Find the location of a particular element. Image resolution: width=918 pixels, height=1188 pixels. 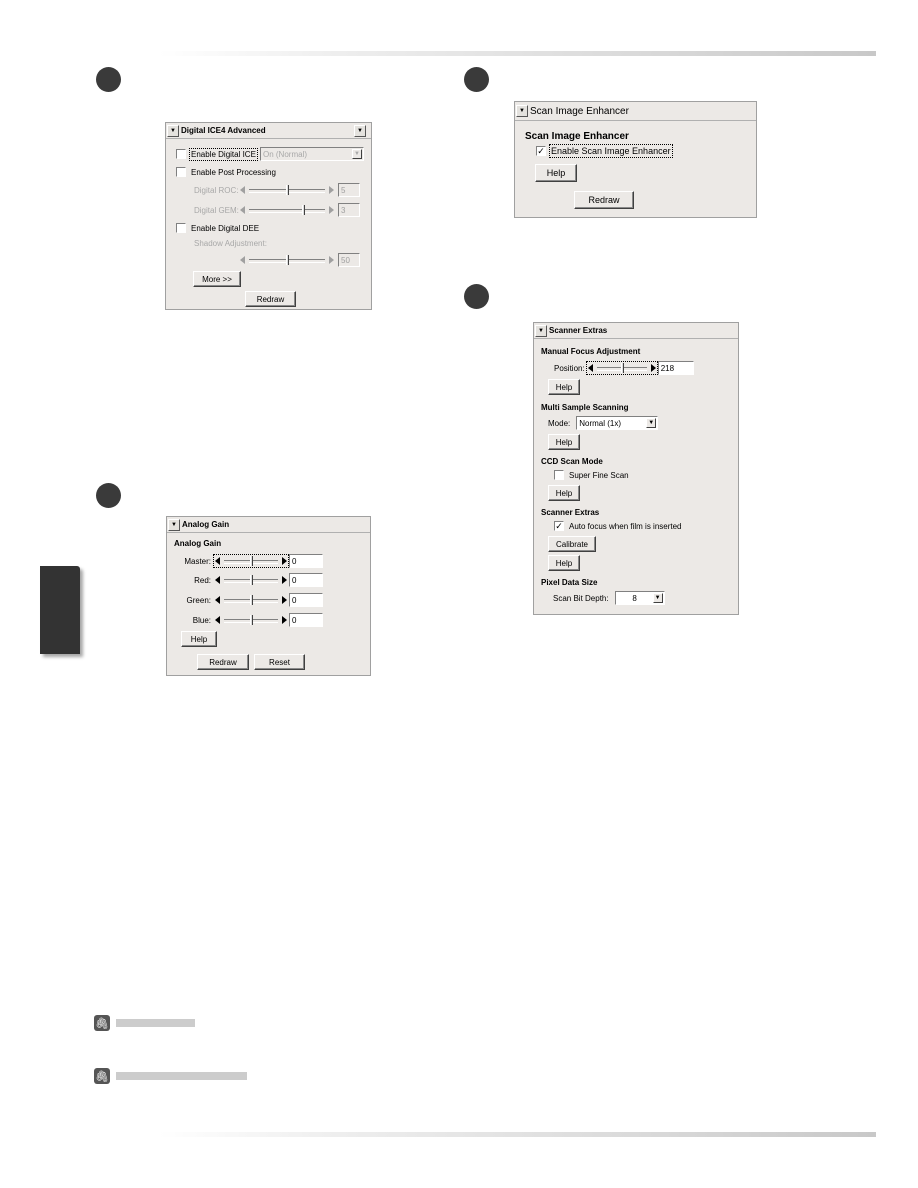

channel-label: Red: is located at coordinates (202, 580).